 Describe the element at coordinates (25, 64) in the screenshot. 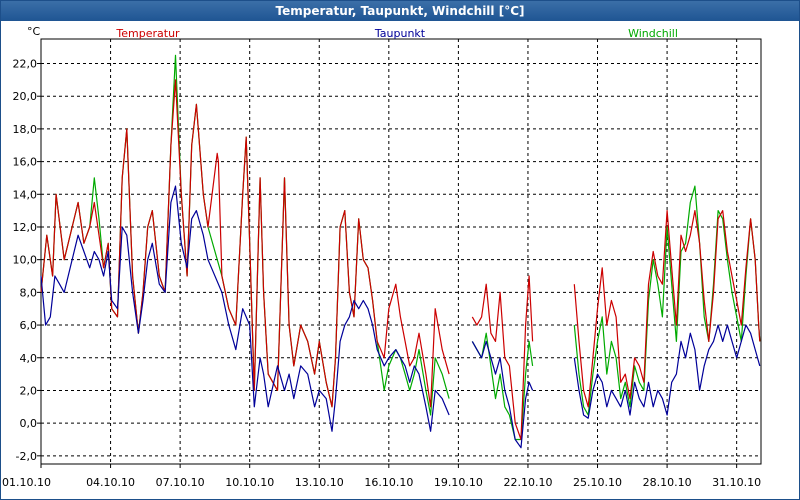

I see `y-tick-label: 22,0` at that location.